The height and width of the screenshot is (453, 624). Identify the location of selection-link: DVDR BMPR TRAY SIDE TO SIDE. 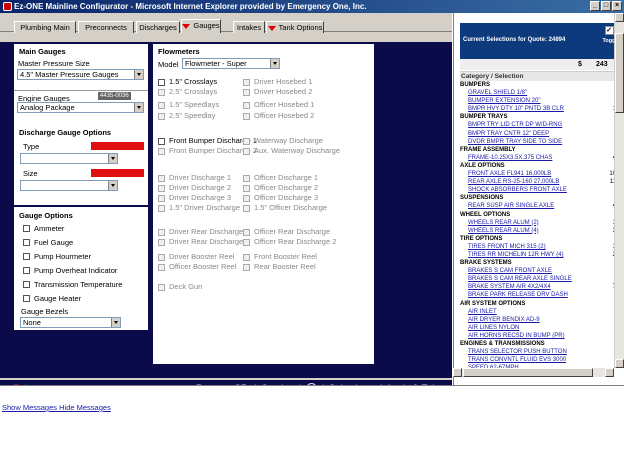
(515, 142).